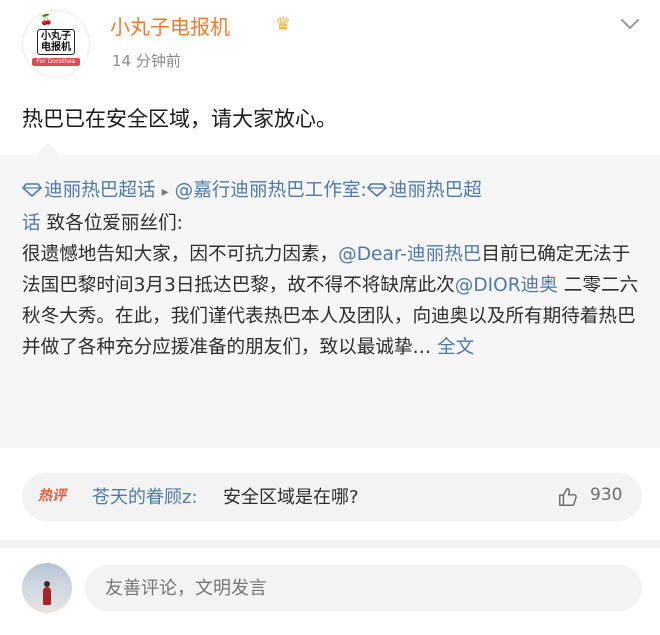 The width and height of the screenshot is (660, 635). I want to click on repost-text-1: 很遗憾地告知大家，因不可抗力因素，, so click(180, 254).